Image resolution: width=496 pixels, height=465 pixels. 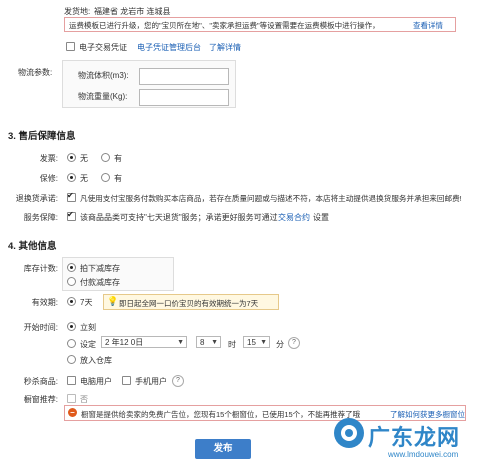 What do you see at coordinates (96, 381) in the screenshot?
I see `flash-pc-label: 电脑用户` at bounding box center [96, 381].